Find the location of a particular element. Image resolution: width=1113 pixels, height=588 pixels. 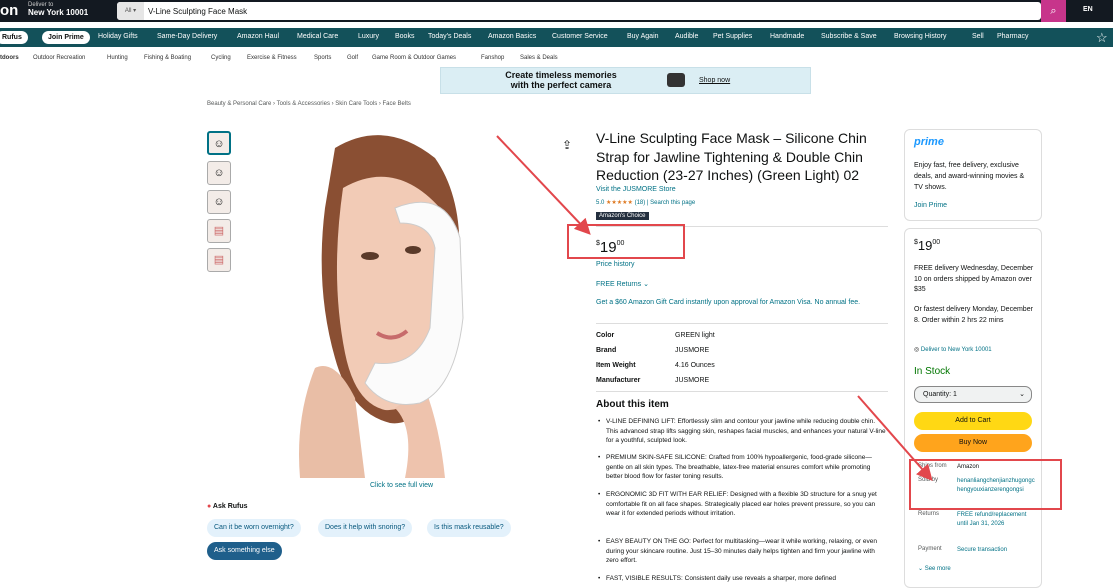

search-input is located at coordinates (588, 11).